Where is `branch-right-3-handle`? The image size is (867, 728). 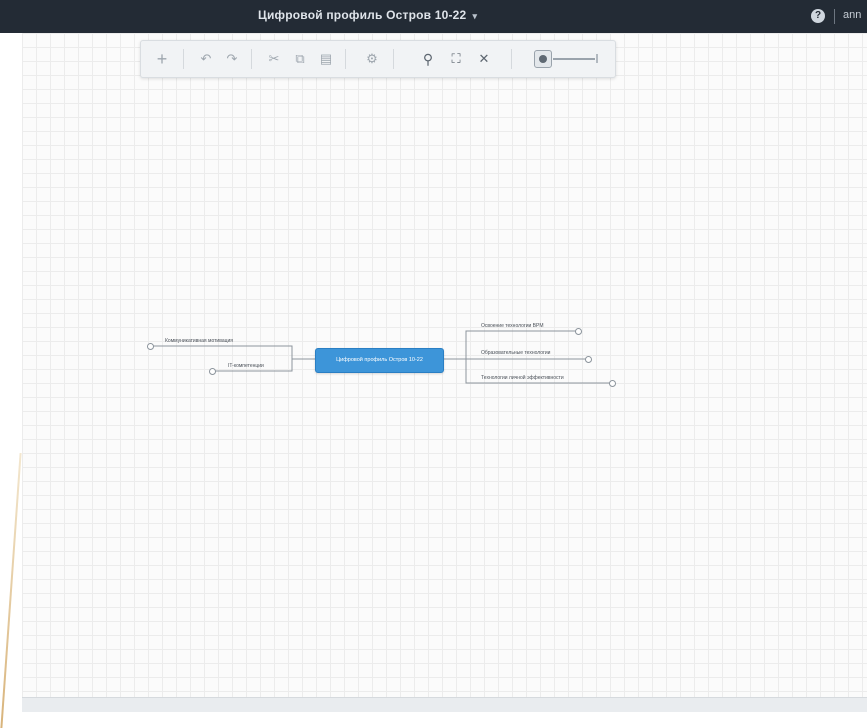
branch-right-3-handle is located at coordinates (612, 383).